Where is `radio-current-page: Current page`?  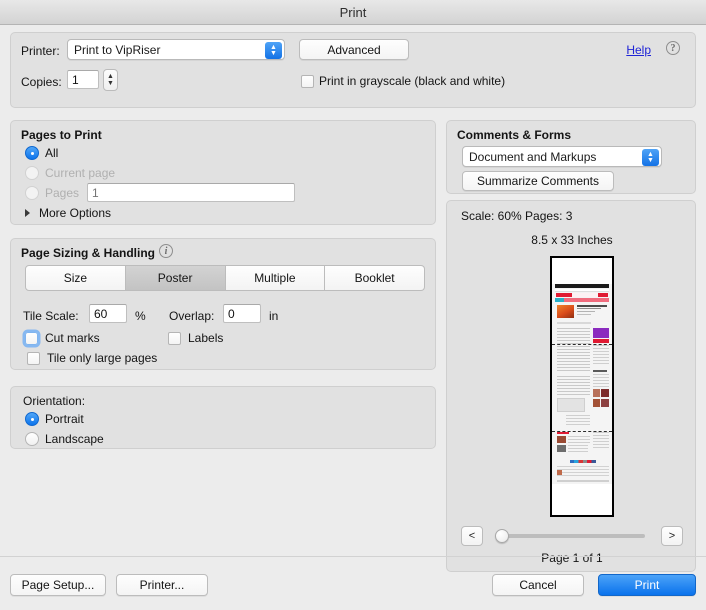
radio-current-page: Current page is located at coordinates (70, 173).